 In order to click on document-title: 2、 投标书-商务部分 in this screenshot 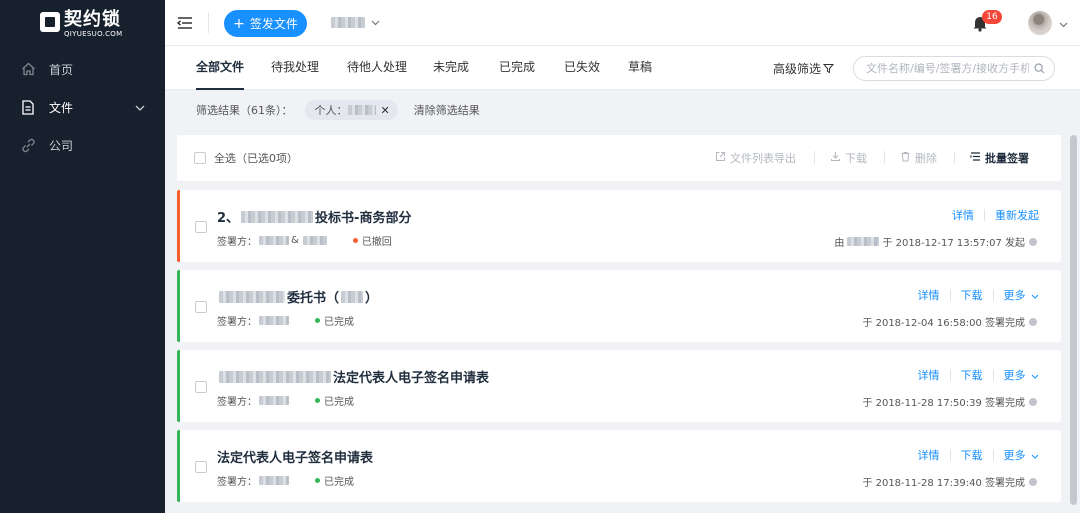, I will do `click(314, 216)`.